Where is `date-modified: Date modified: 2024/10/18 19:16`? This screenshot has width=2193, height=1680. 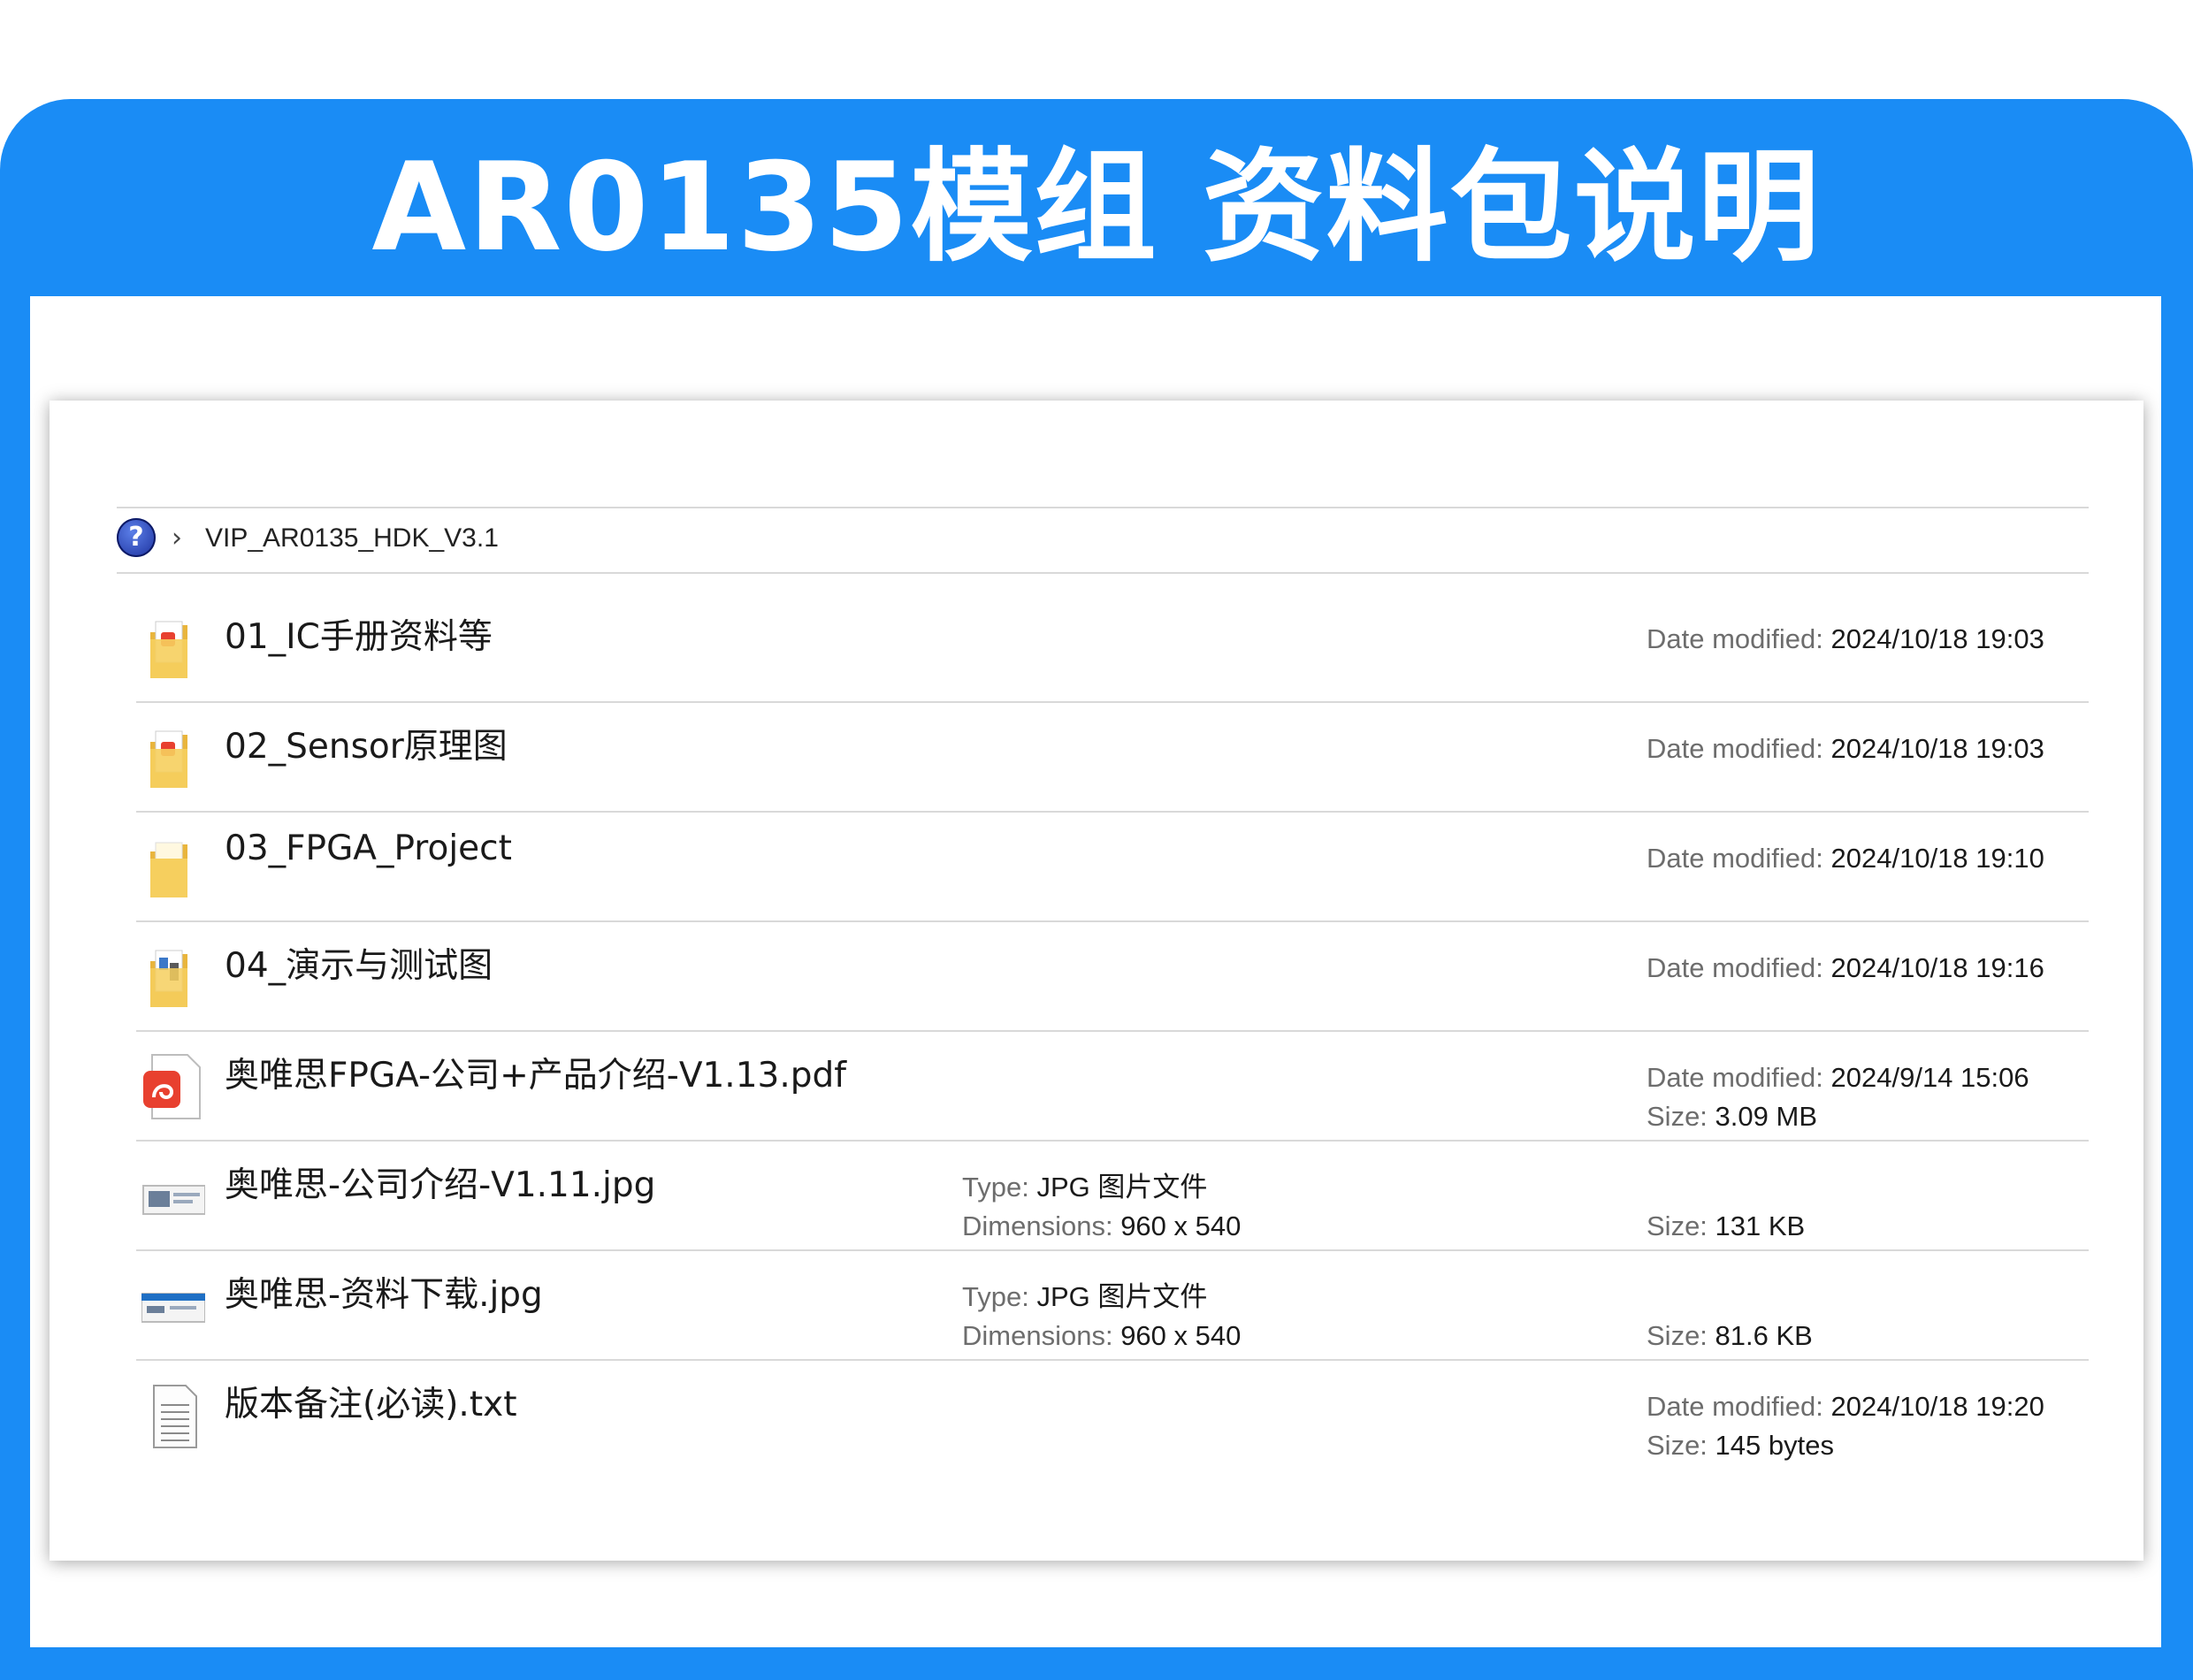 date-modified: Date modified: 2024/10/18 19:16 is located at coordinates (1845, 967).